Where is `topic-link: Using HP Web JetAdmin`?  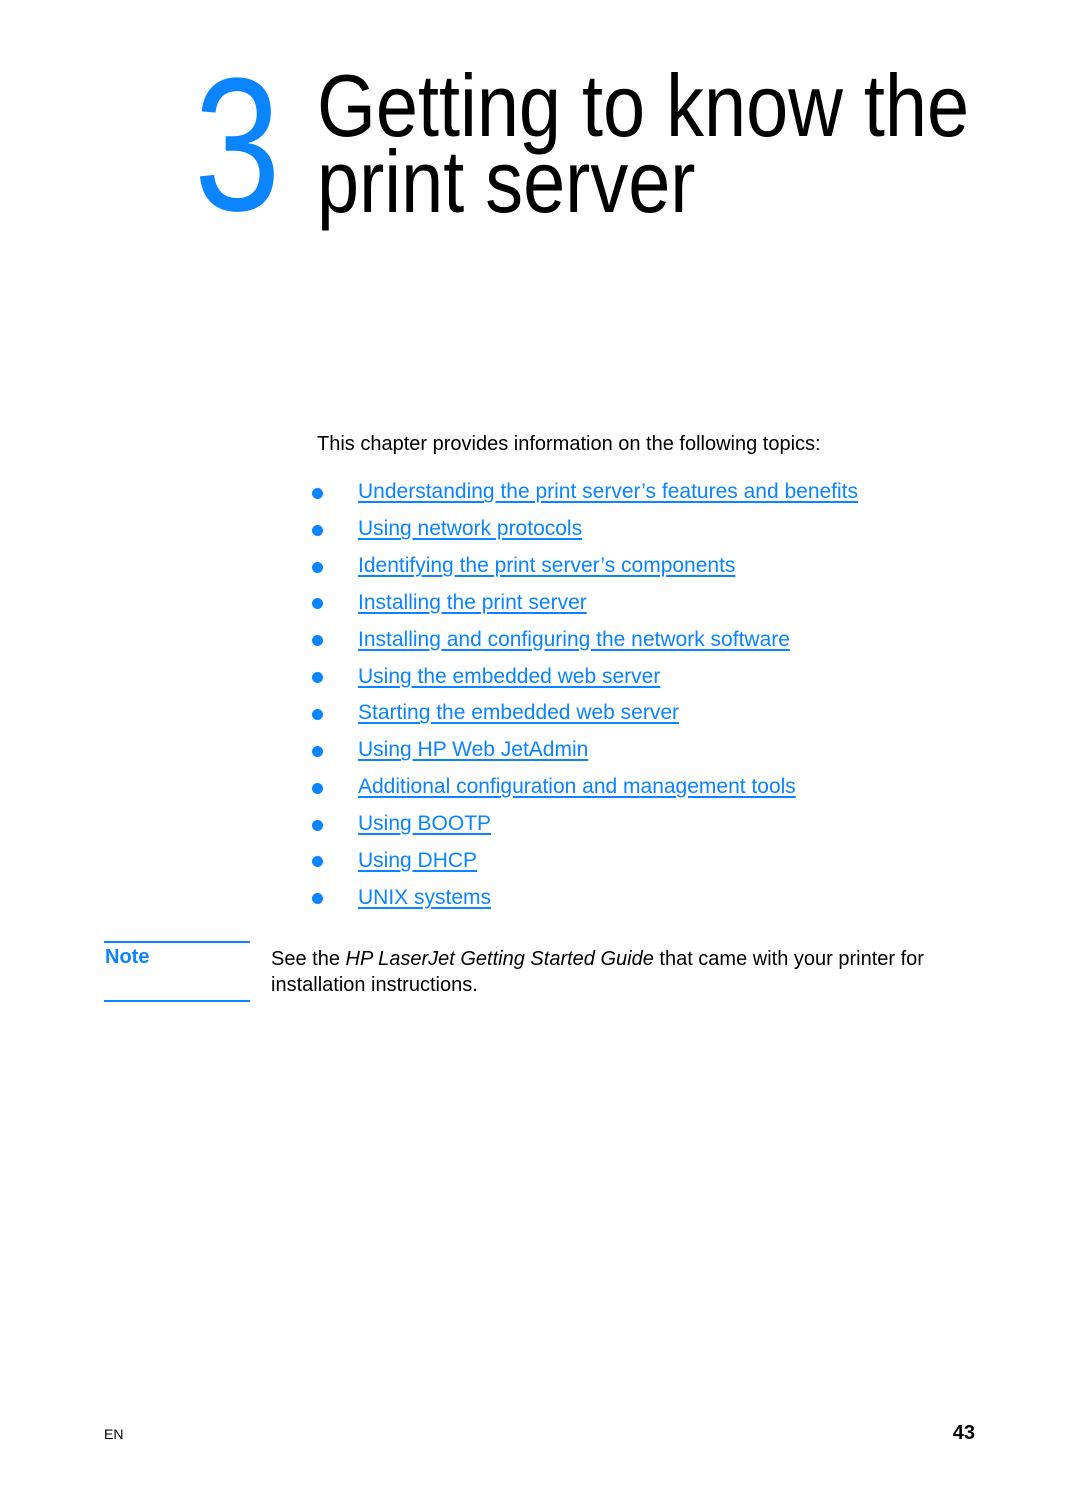
topic-link: Using HP Web JetAdmin is located at coordinates (473, 750).